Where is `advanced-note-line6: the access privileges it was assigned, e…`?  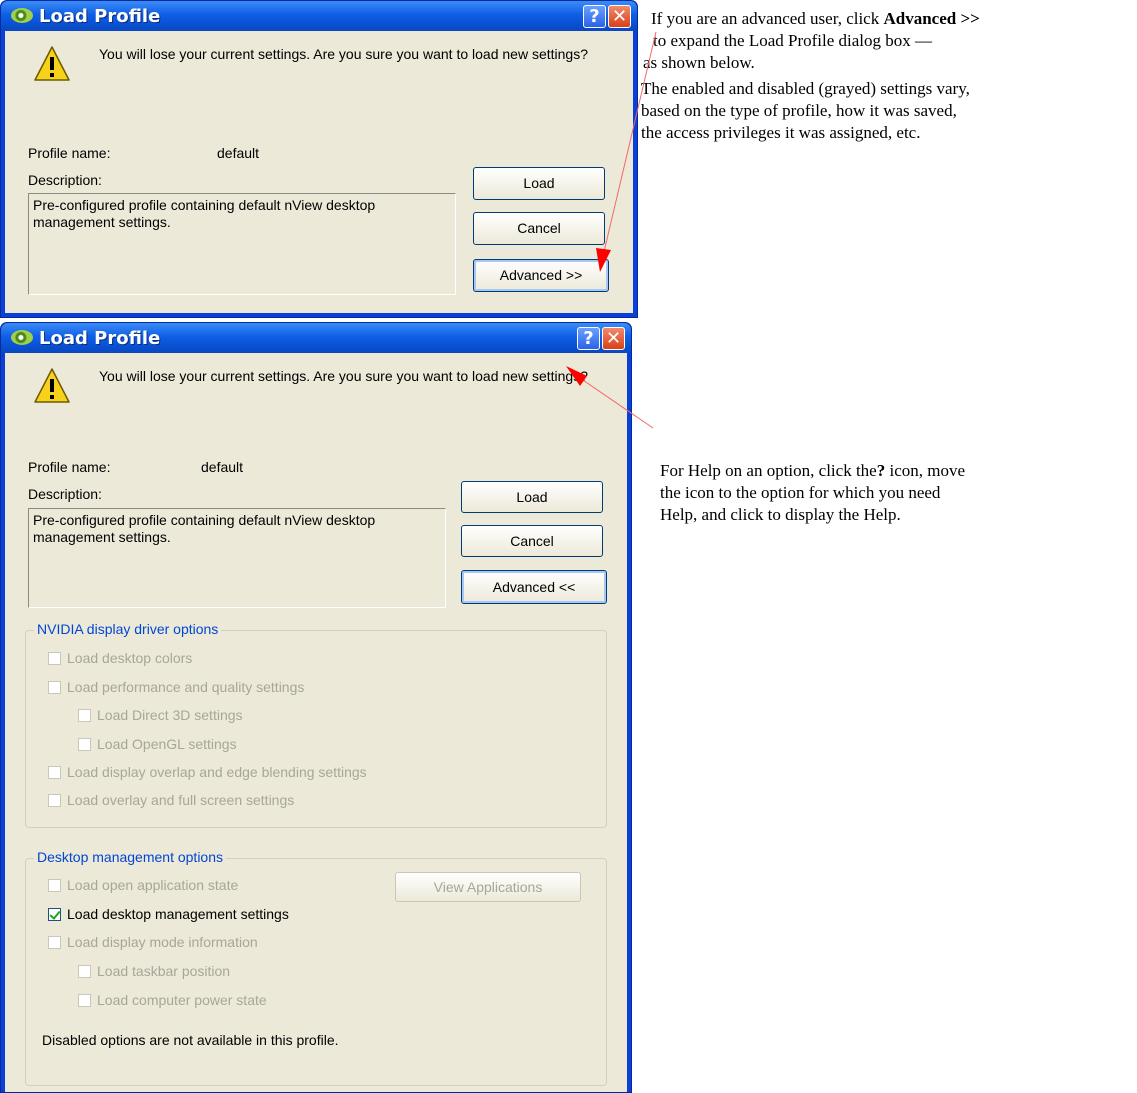
advanced-note-line6: the access privileges it was assigned, e… is located at coordinates (781, 132).